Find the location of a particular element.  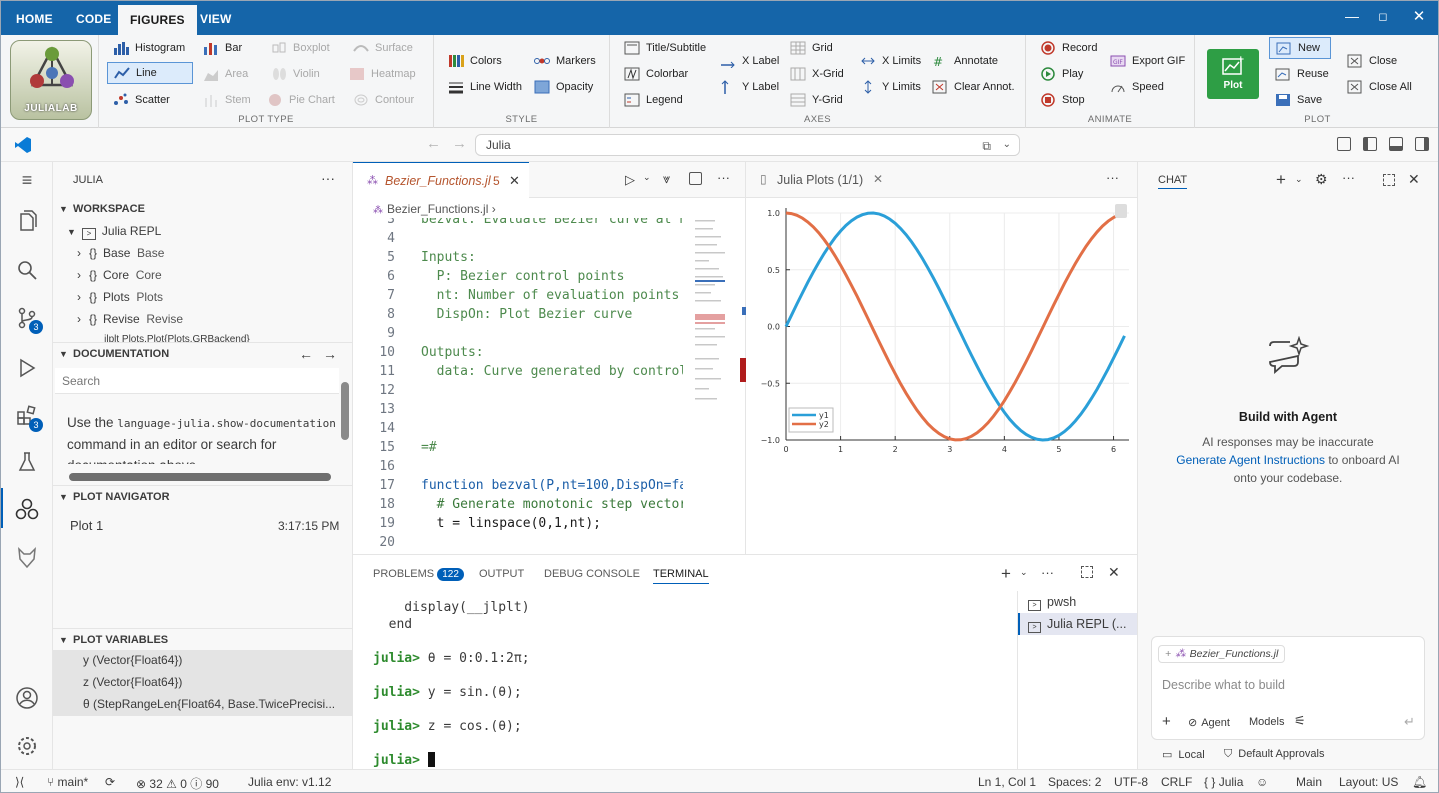

model-picker: Models is located at coordinates (1266, 722).